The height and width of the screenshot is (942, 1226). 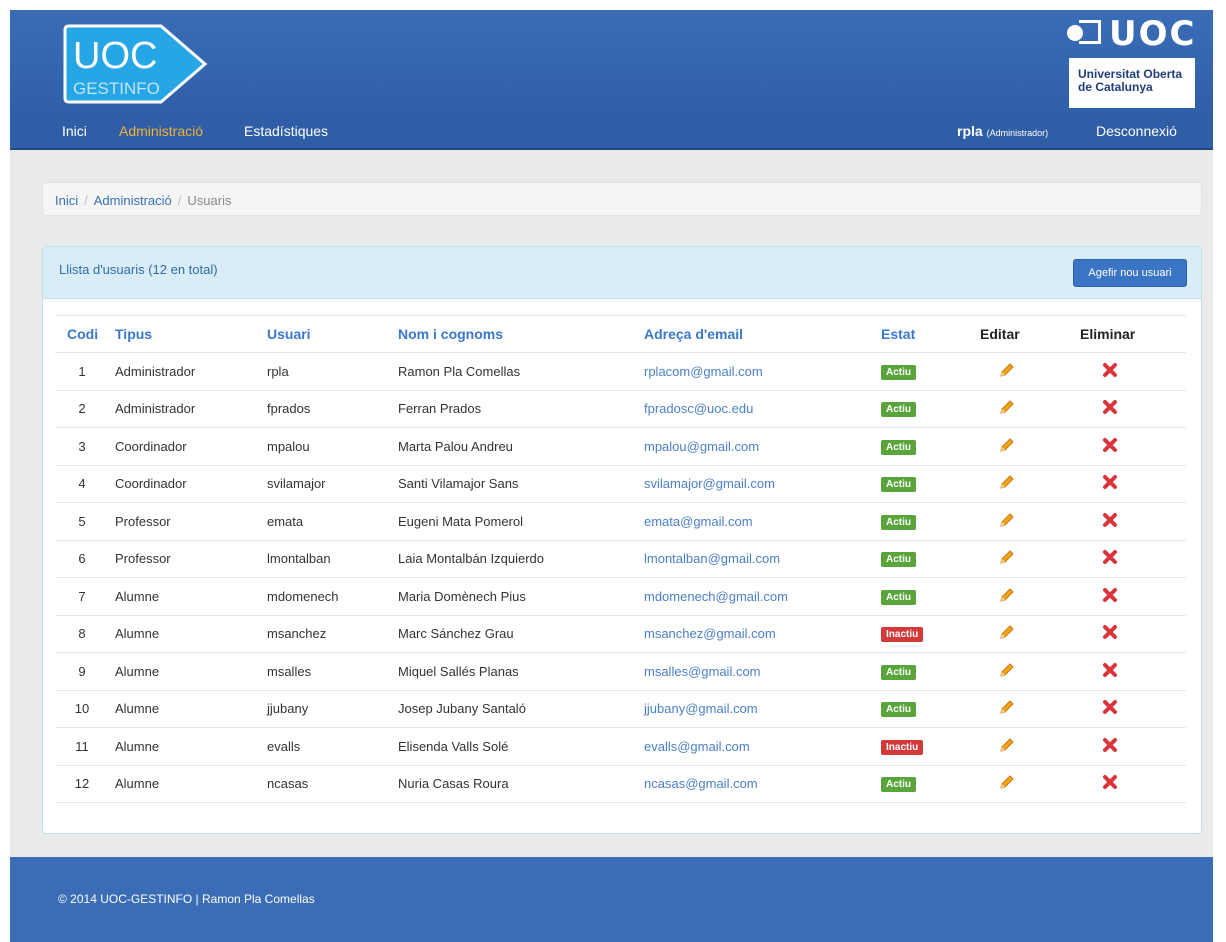 I want to click on status-badge: Inactiu, so click(x=902, y=747).